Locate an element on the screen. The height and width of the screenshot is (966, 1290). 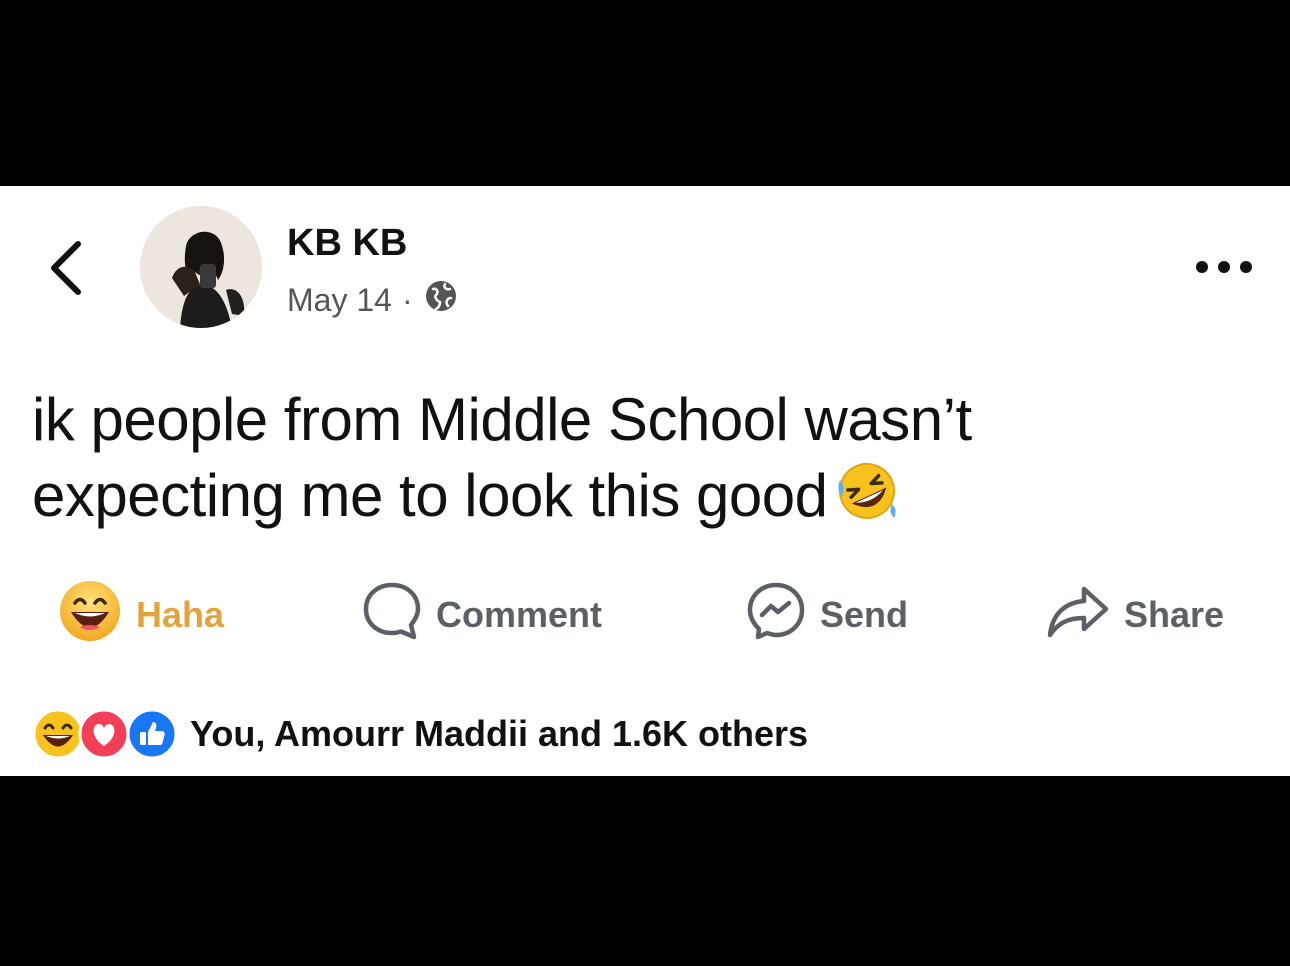
love-reaction-icon is located at coordinates (104, 734).